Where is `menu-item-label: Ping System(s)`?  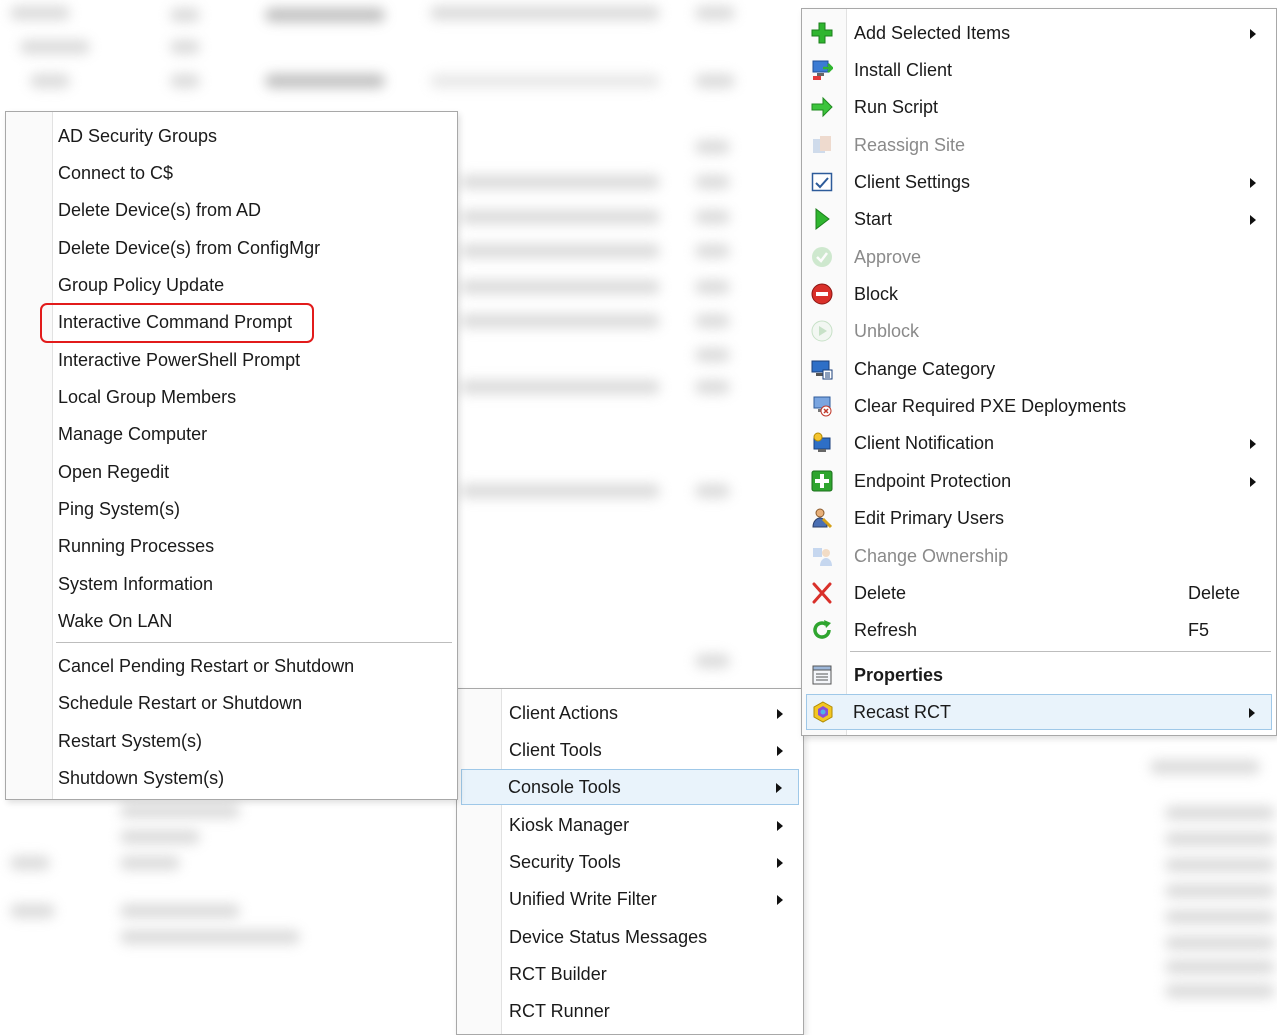 menu-item-label: Ping System(s) is located at coordinates (119, 509).